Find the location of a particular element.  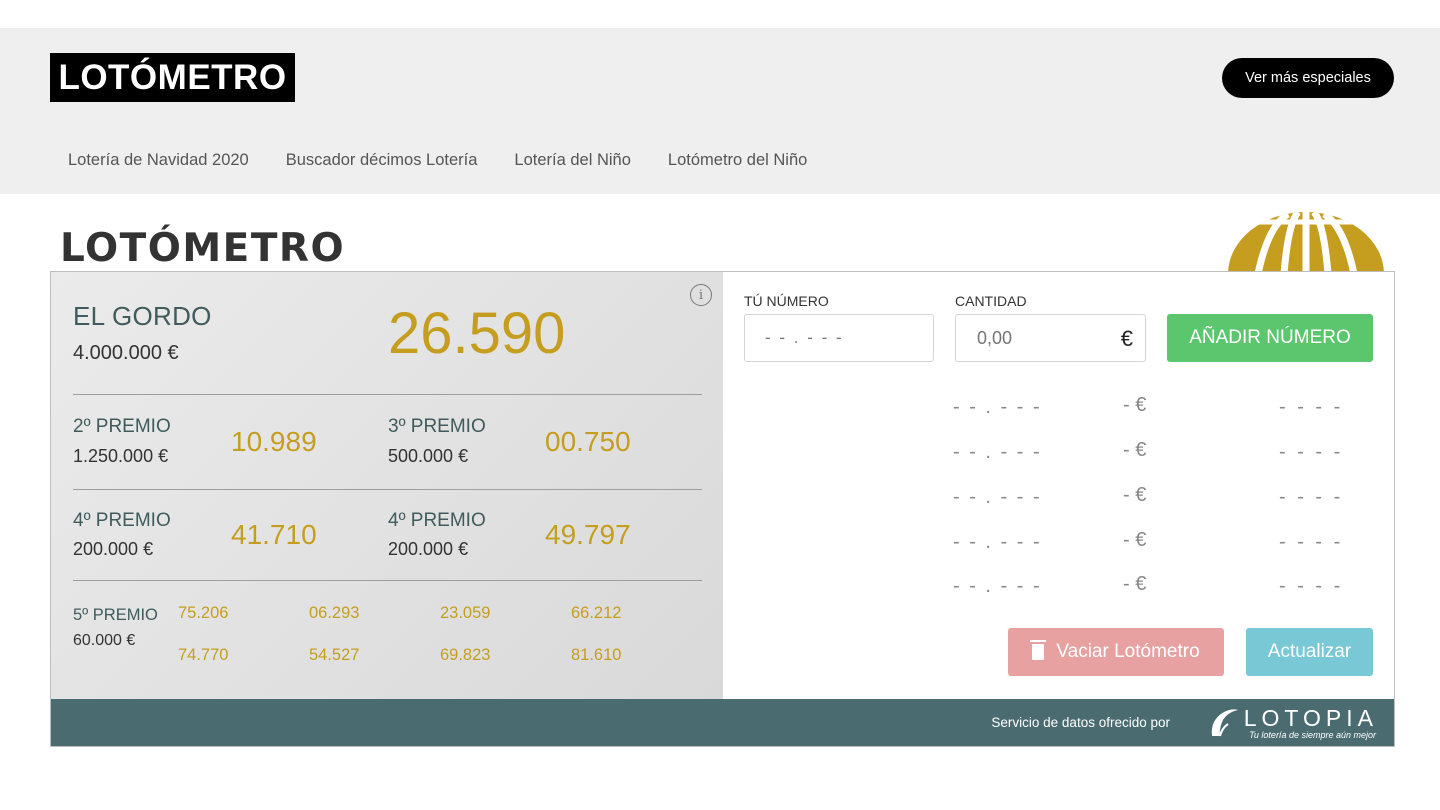

fourth-prize-a-amount: 200.000 € is located at coordinates (113, 549).